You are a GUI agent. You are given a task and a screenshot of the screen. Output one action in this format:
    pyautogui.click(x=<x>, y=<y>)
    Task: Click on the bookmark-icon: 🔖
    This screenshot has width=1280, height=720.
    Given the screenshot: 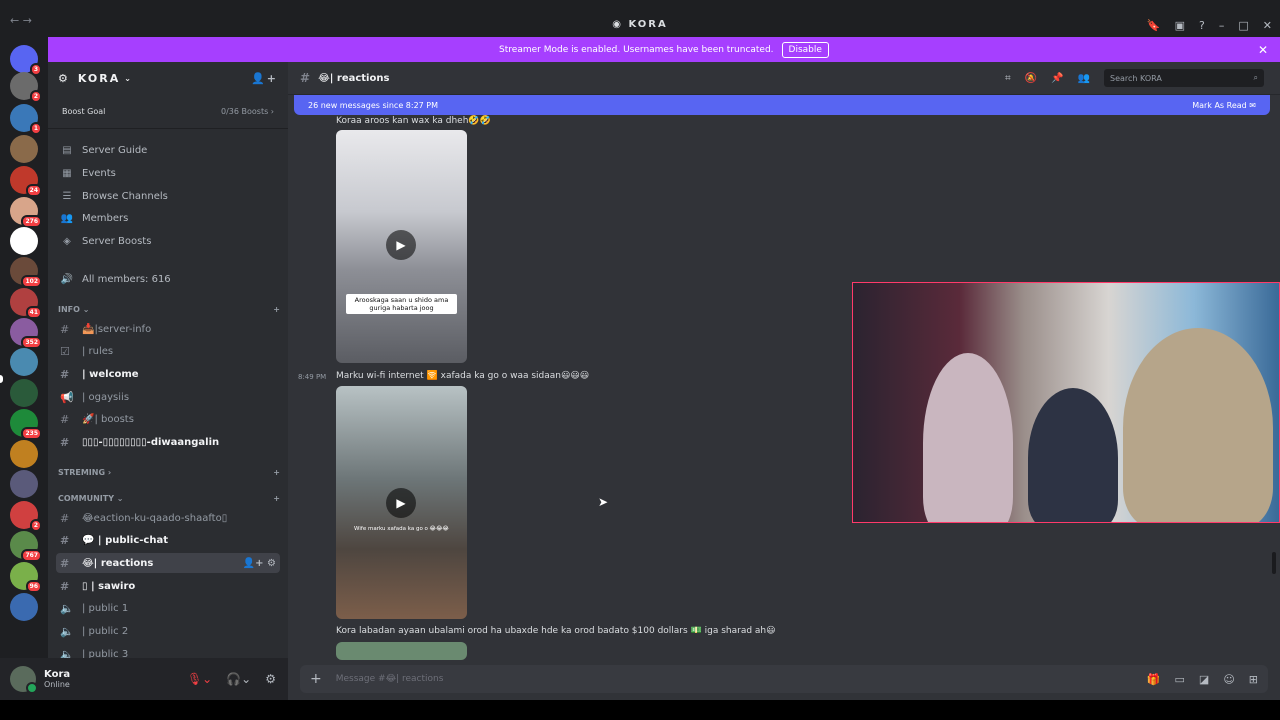 What is the action you would take?
    pyautogui.click(x=1154, y=25)
    